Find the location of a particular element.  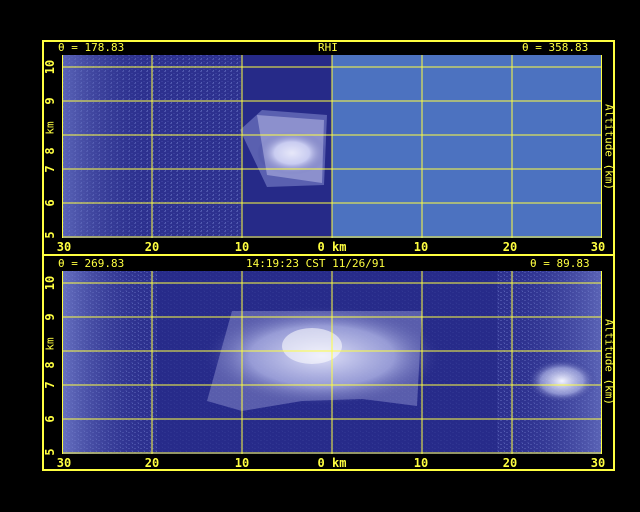

top-x-tick-20-left: 20 is located at coordinates (152, 247).